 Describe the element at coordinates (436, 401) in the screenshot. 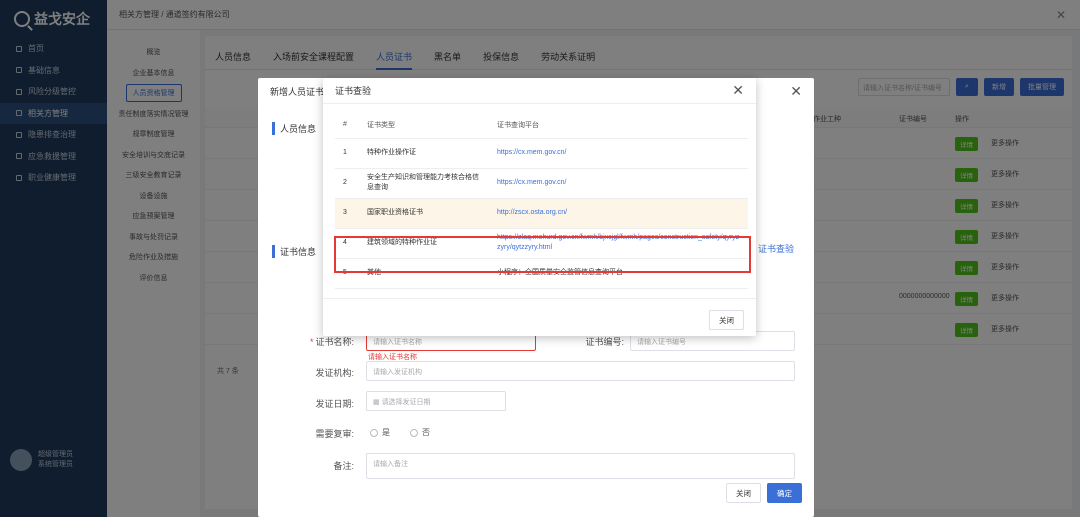

I see `issue-date-picker: ▦ 请选择发证日期` at that location.